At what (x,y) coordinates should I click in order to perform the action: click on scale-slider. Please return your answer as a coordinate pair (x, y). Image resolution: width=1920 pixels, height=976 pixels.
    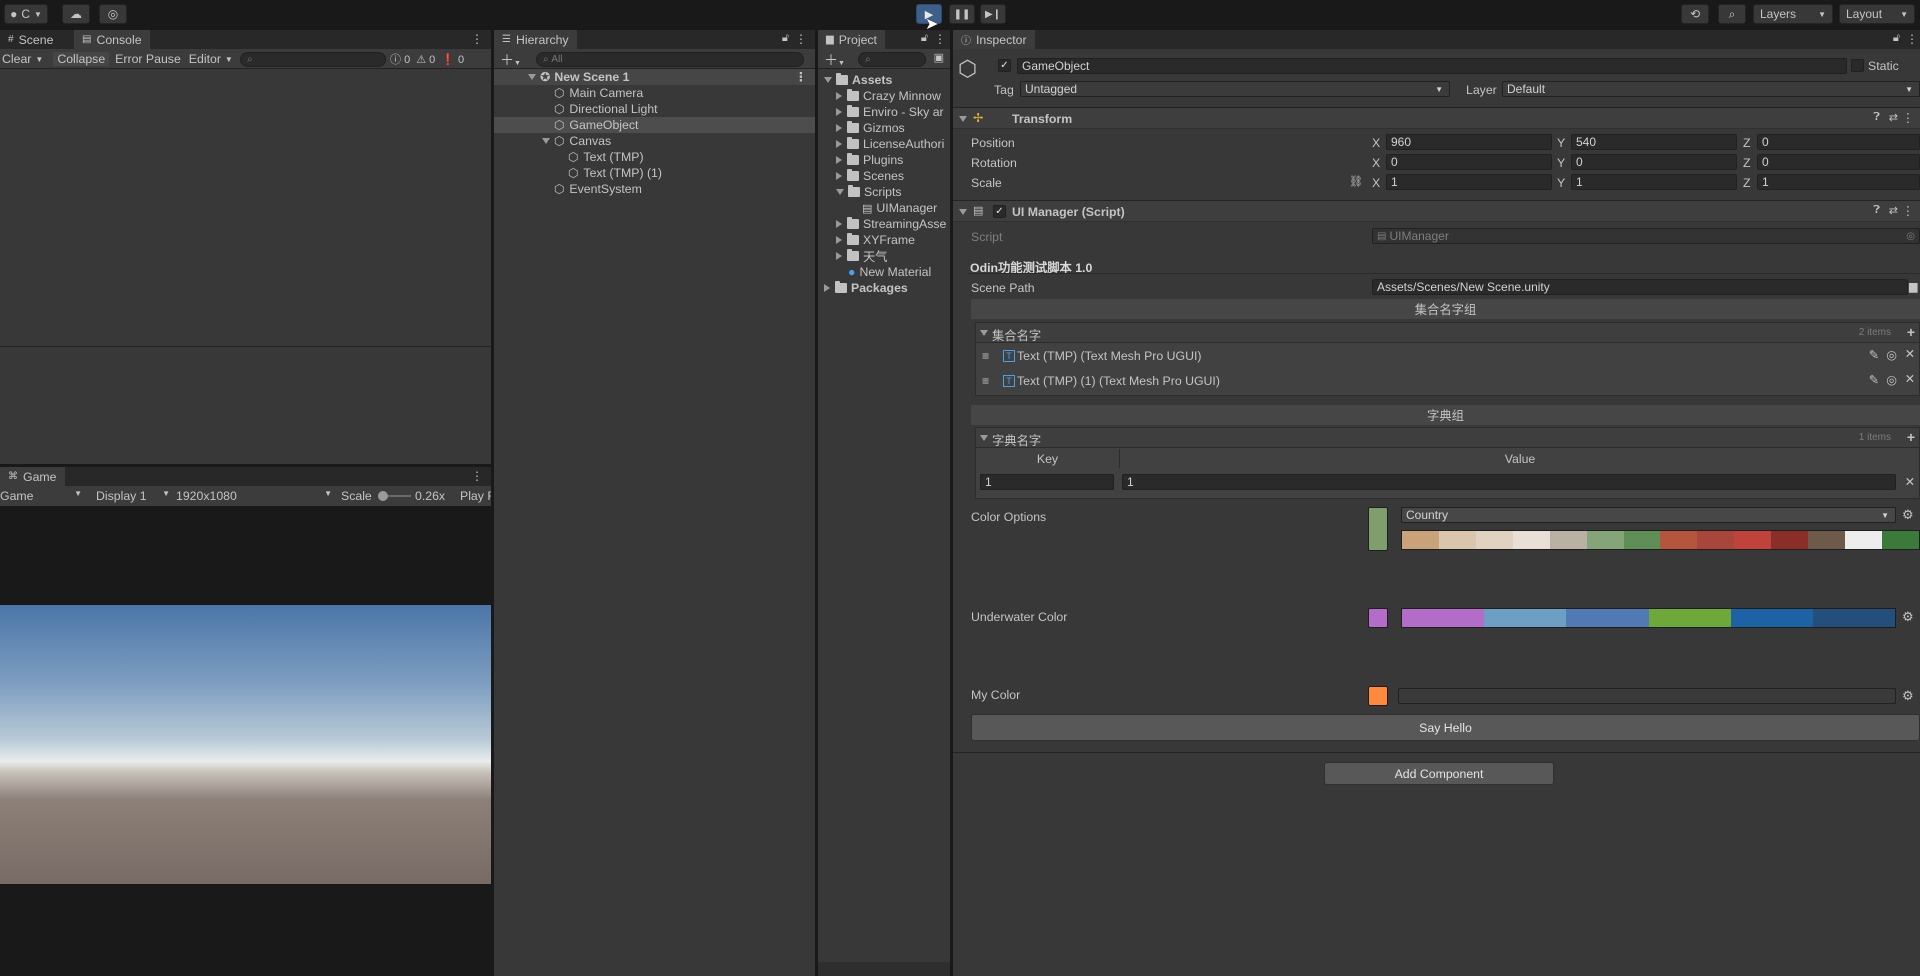
    Looking at the image, I should click on (394, 496).